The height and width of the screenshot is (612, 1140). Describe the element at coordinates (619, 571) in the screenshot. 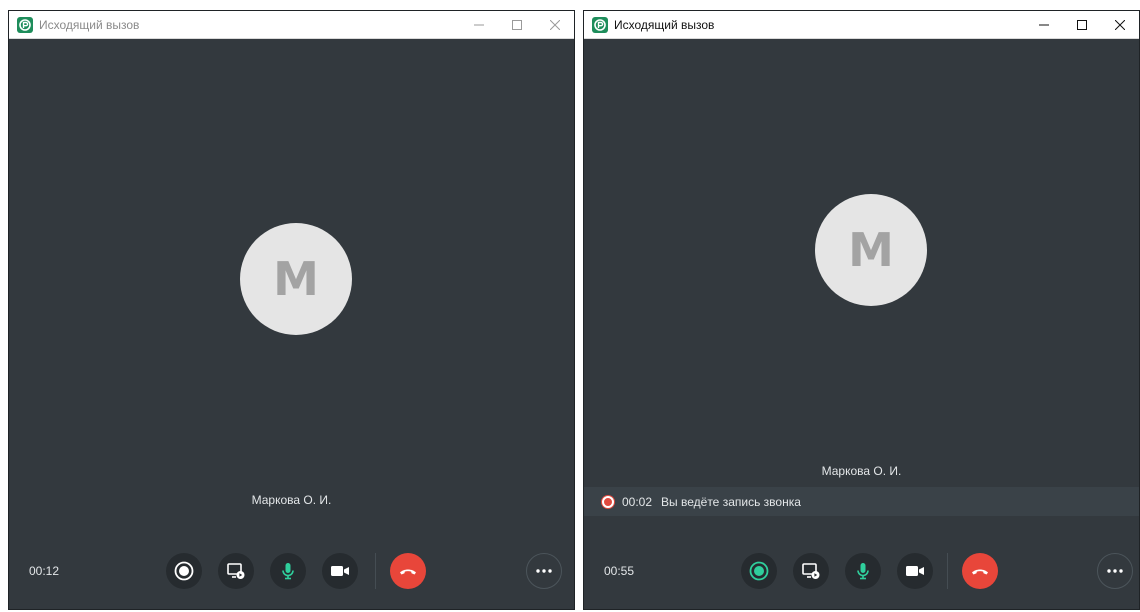

I see `call-timer: 00:55` at that location.